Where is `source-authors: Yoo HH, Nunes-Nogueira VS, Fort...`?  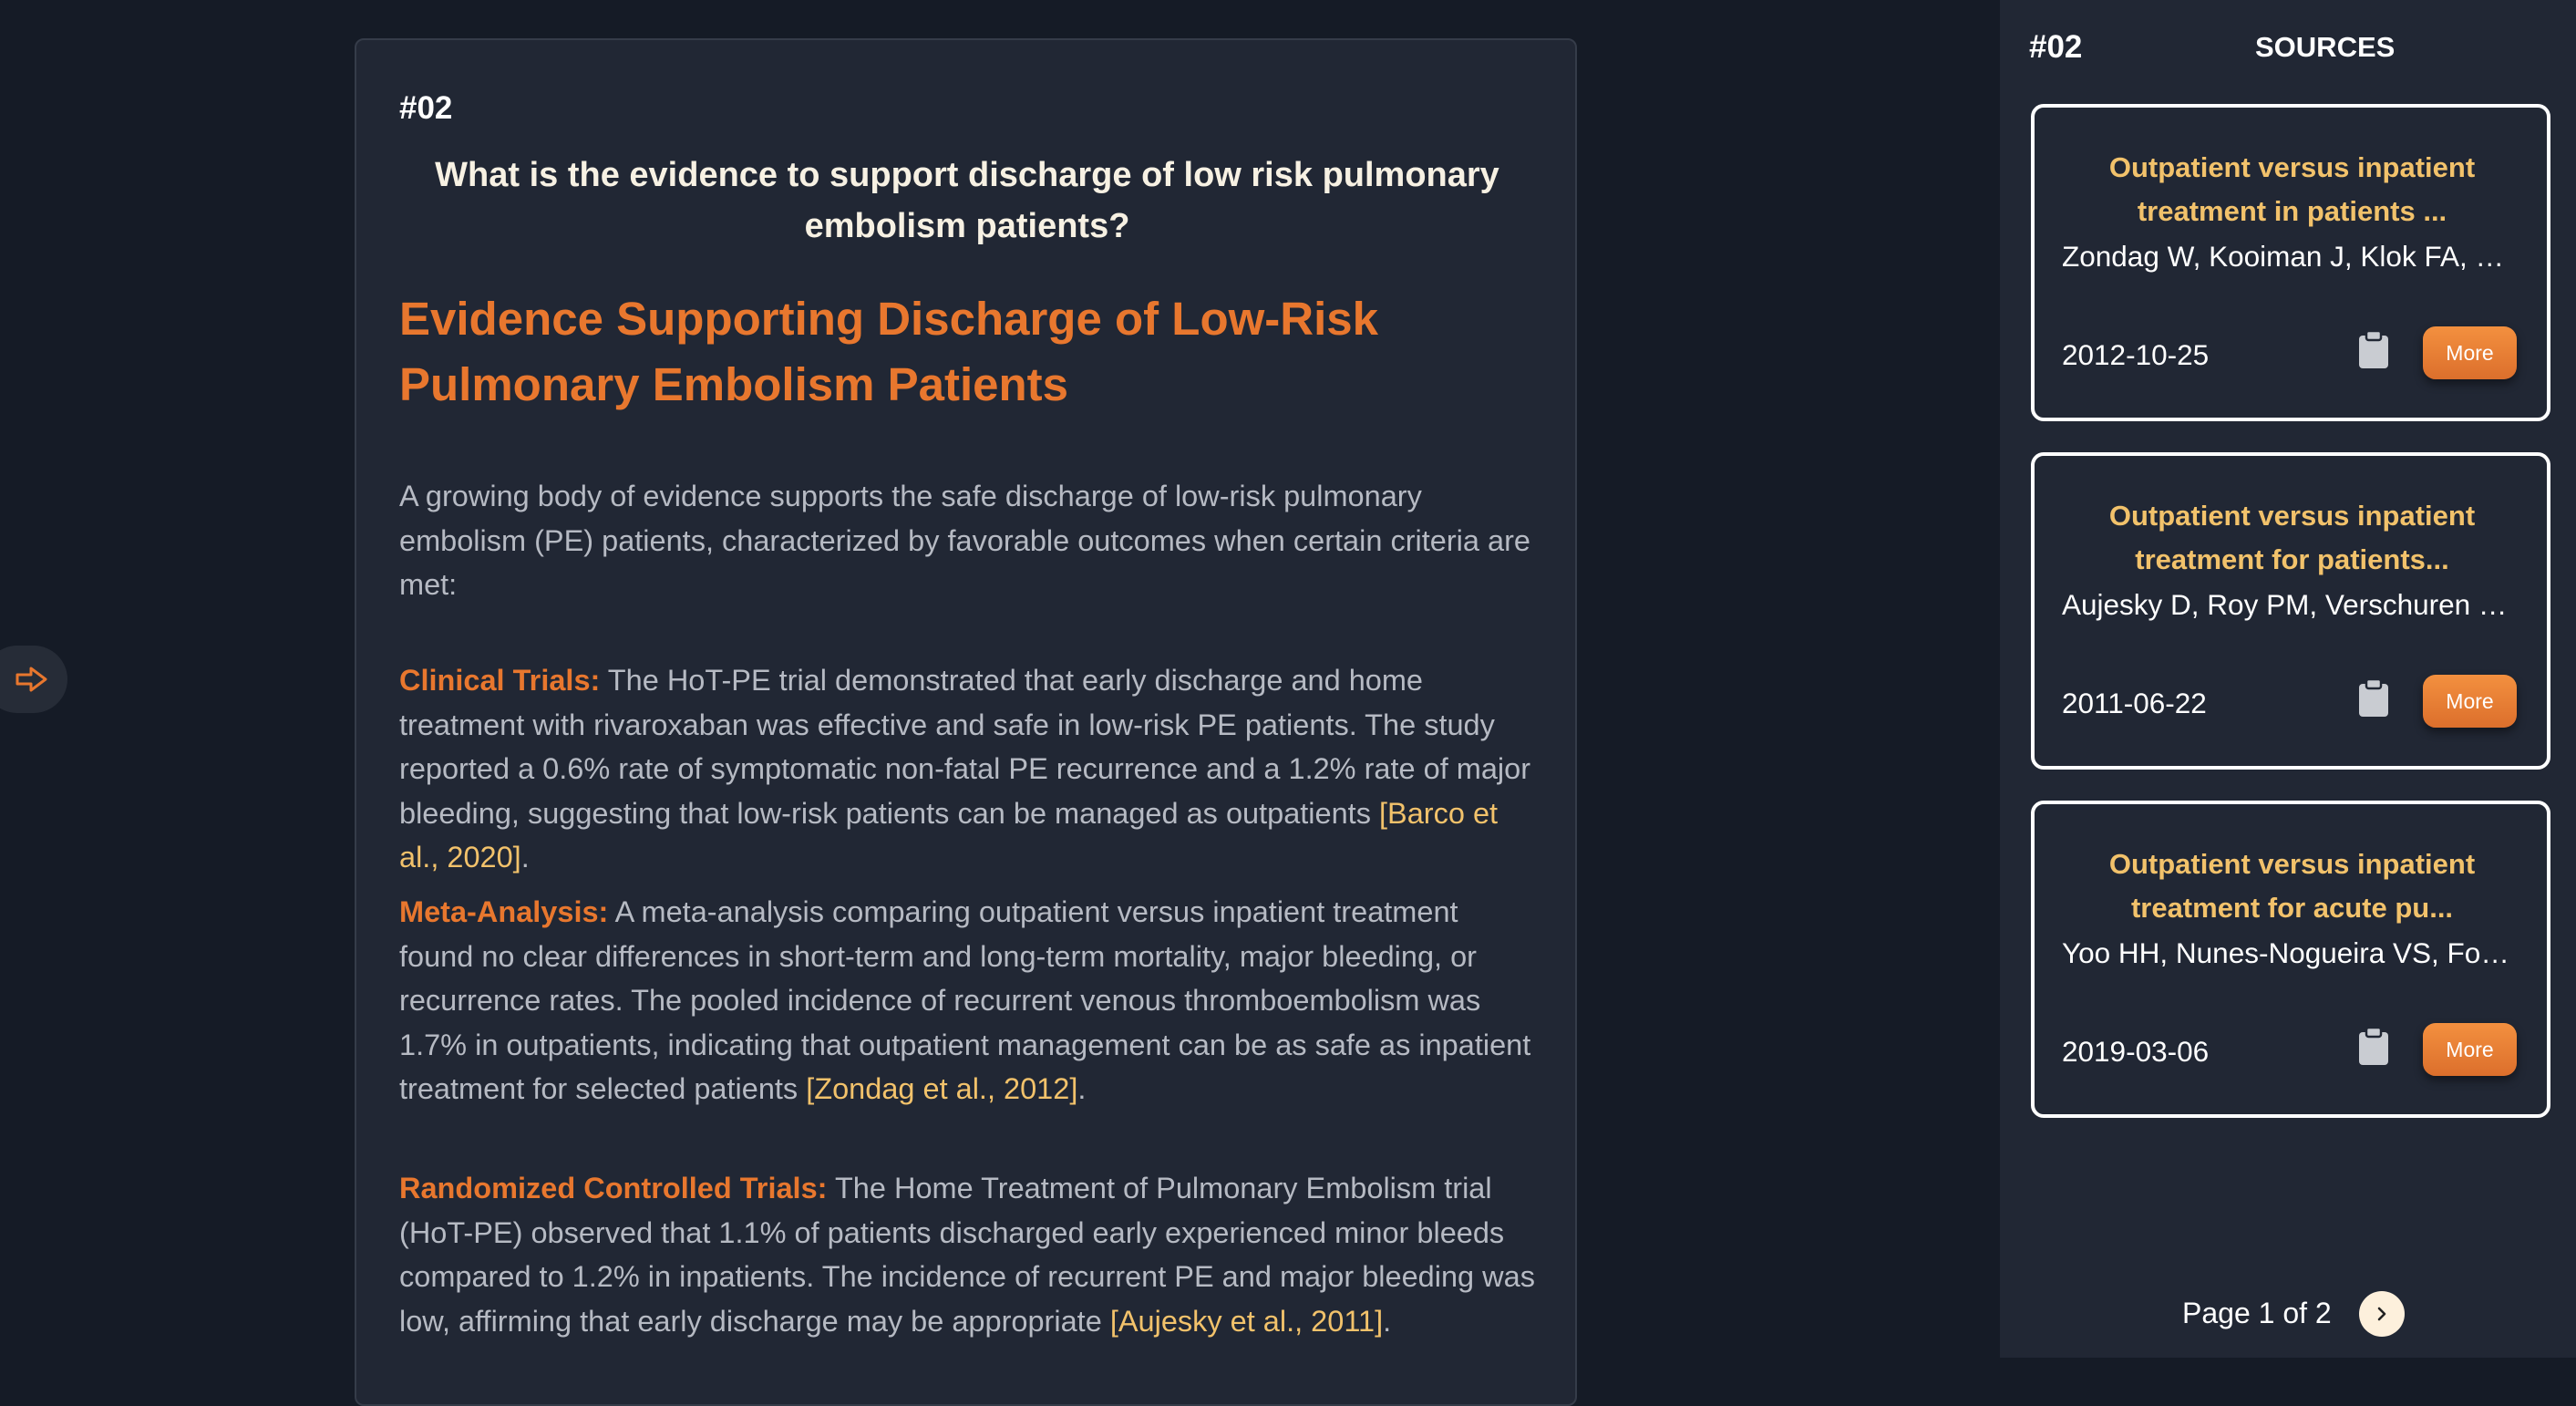
source-authors: Yoo HH, Nunes-Nogueira VS, Fort... is located at coordinates (2290, 952).